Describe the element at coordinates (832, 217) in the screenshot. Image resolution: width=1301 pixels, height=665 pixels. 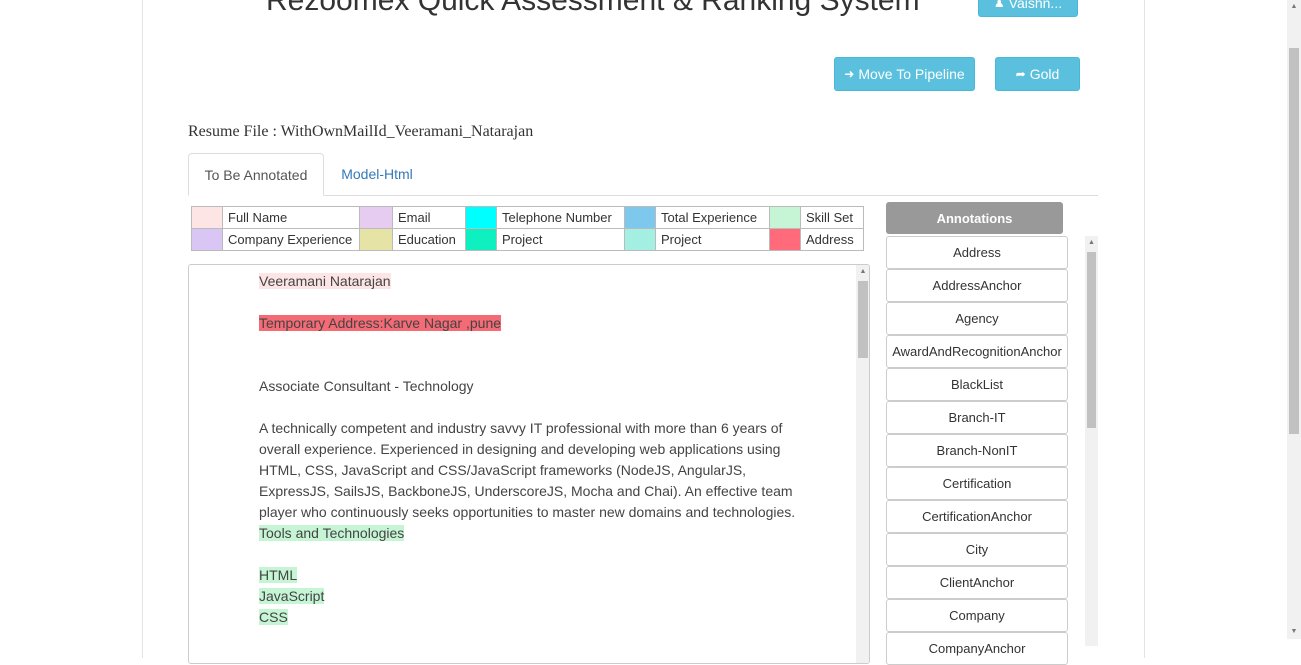
I see `legend-label: Skill Set` at that location.